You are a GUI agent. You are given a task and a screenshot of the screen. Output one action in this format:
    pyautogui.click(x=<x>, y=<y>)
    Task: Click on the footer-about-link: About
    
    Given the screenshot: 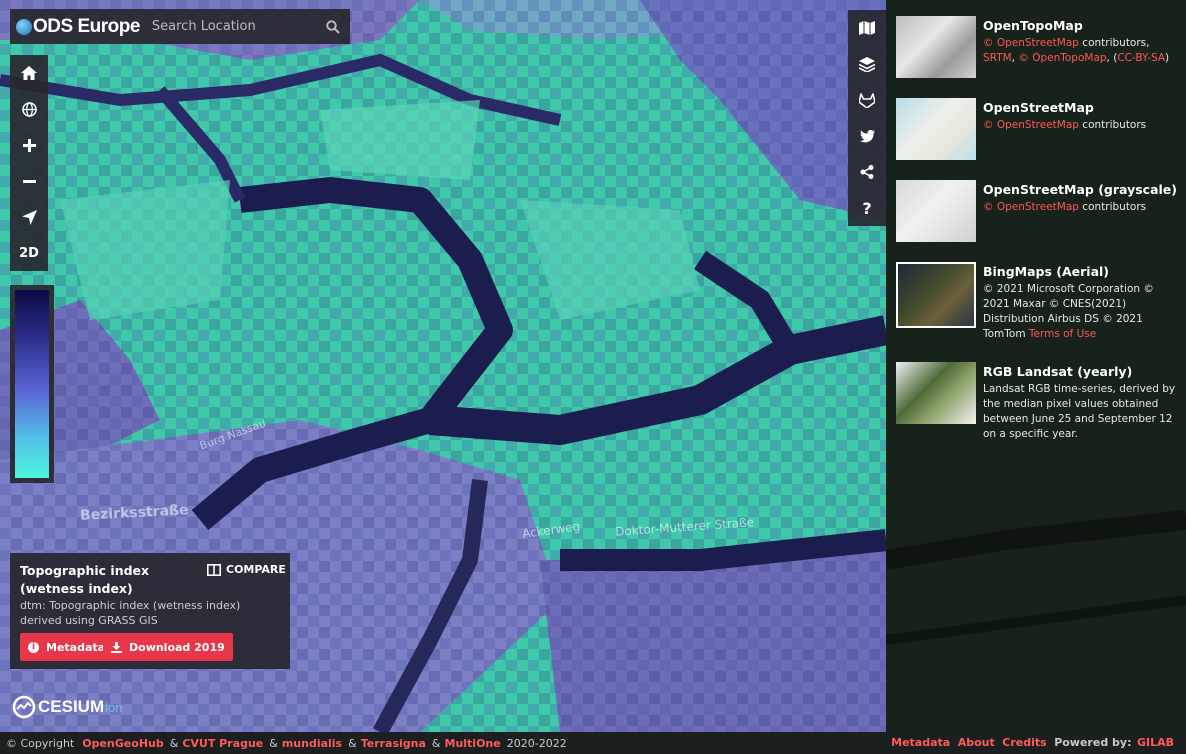 What is the action you would take?
    pyautogui.click(x=976, y=742)
    